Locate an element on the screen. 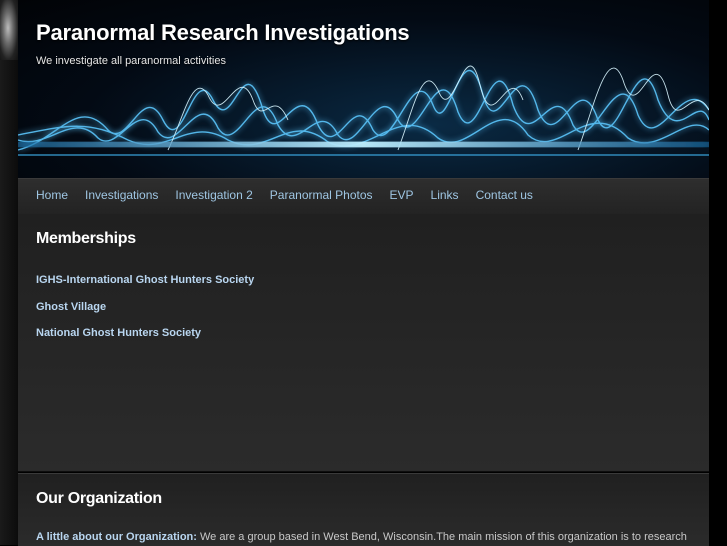  membership-link-ghost-village: Ghost Village is located at coordinates (71, 307).